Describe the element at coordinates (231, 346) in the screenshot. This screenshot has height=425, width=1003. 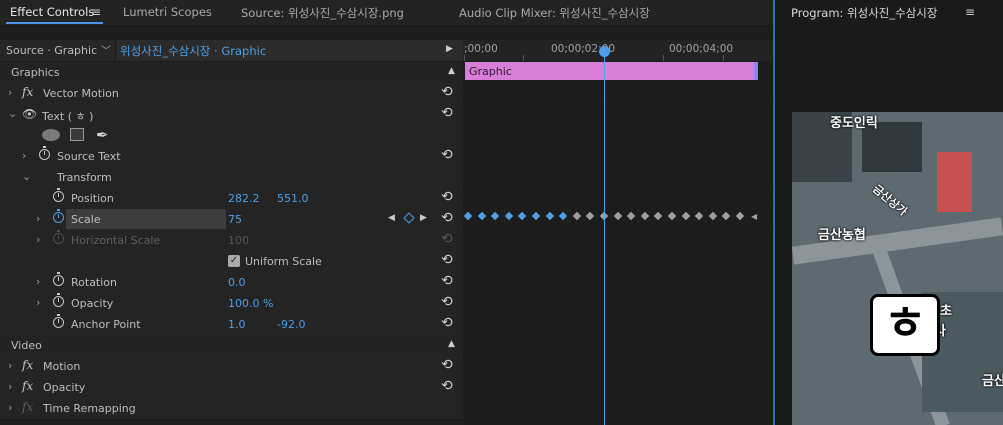
I see `section-video: Video ▲` at that location.